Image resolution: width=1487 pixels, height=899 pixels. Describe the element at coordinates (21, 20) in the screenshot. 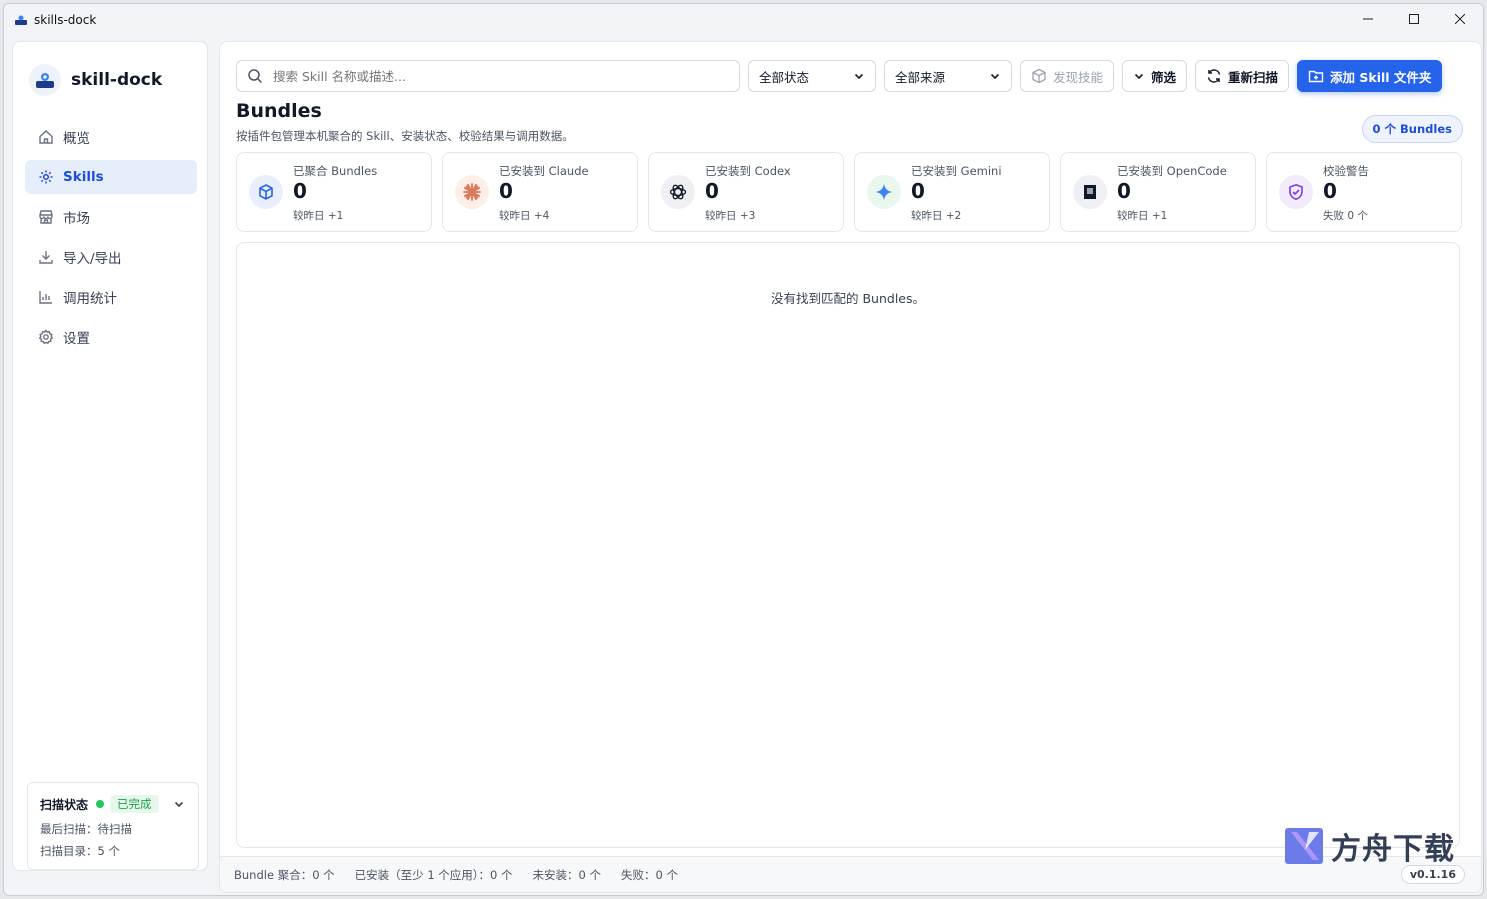

I see `app-icon` at that location.